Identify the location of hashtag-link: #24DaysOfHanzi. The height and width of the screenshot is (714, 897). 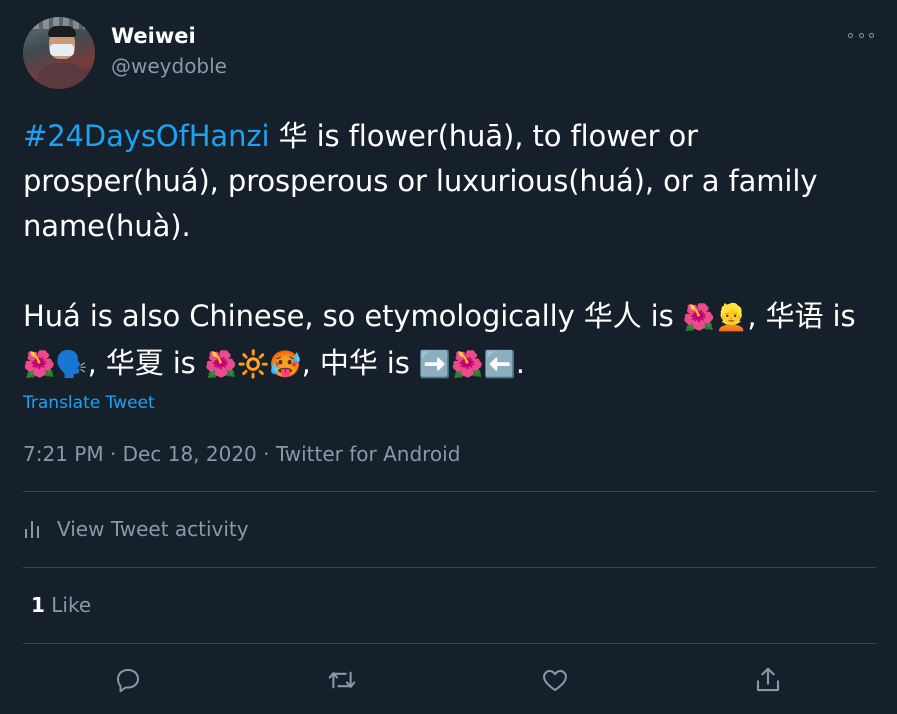
(146, 136).